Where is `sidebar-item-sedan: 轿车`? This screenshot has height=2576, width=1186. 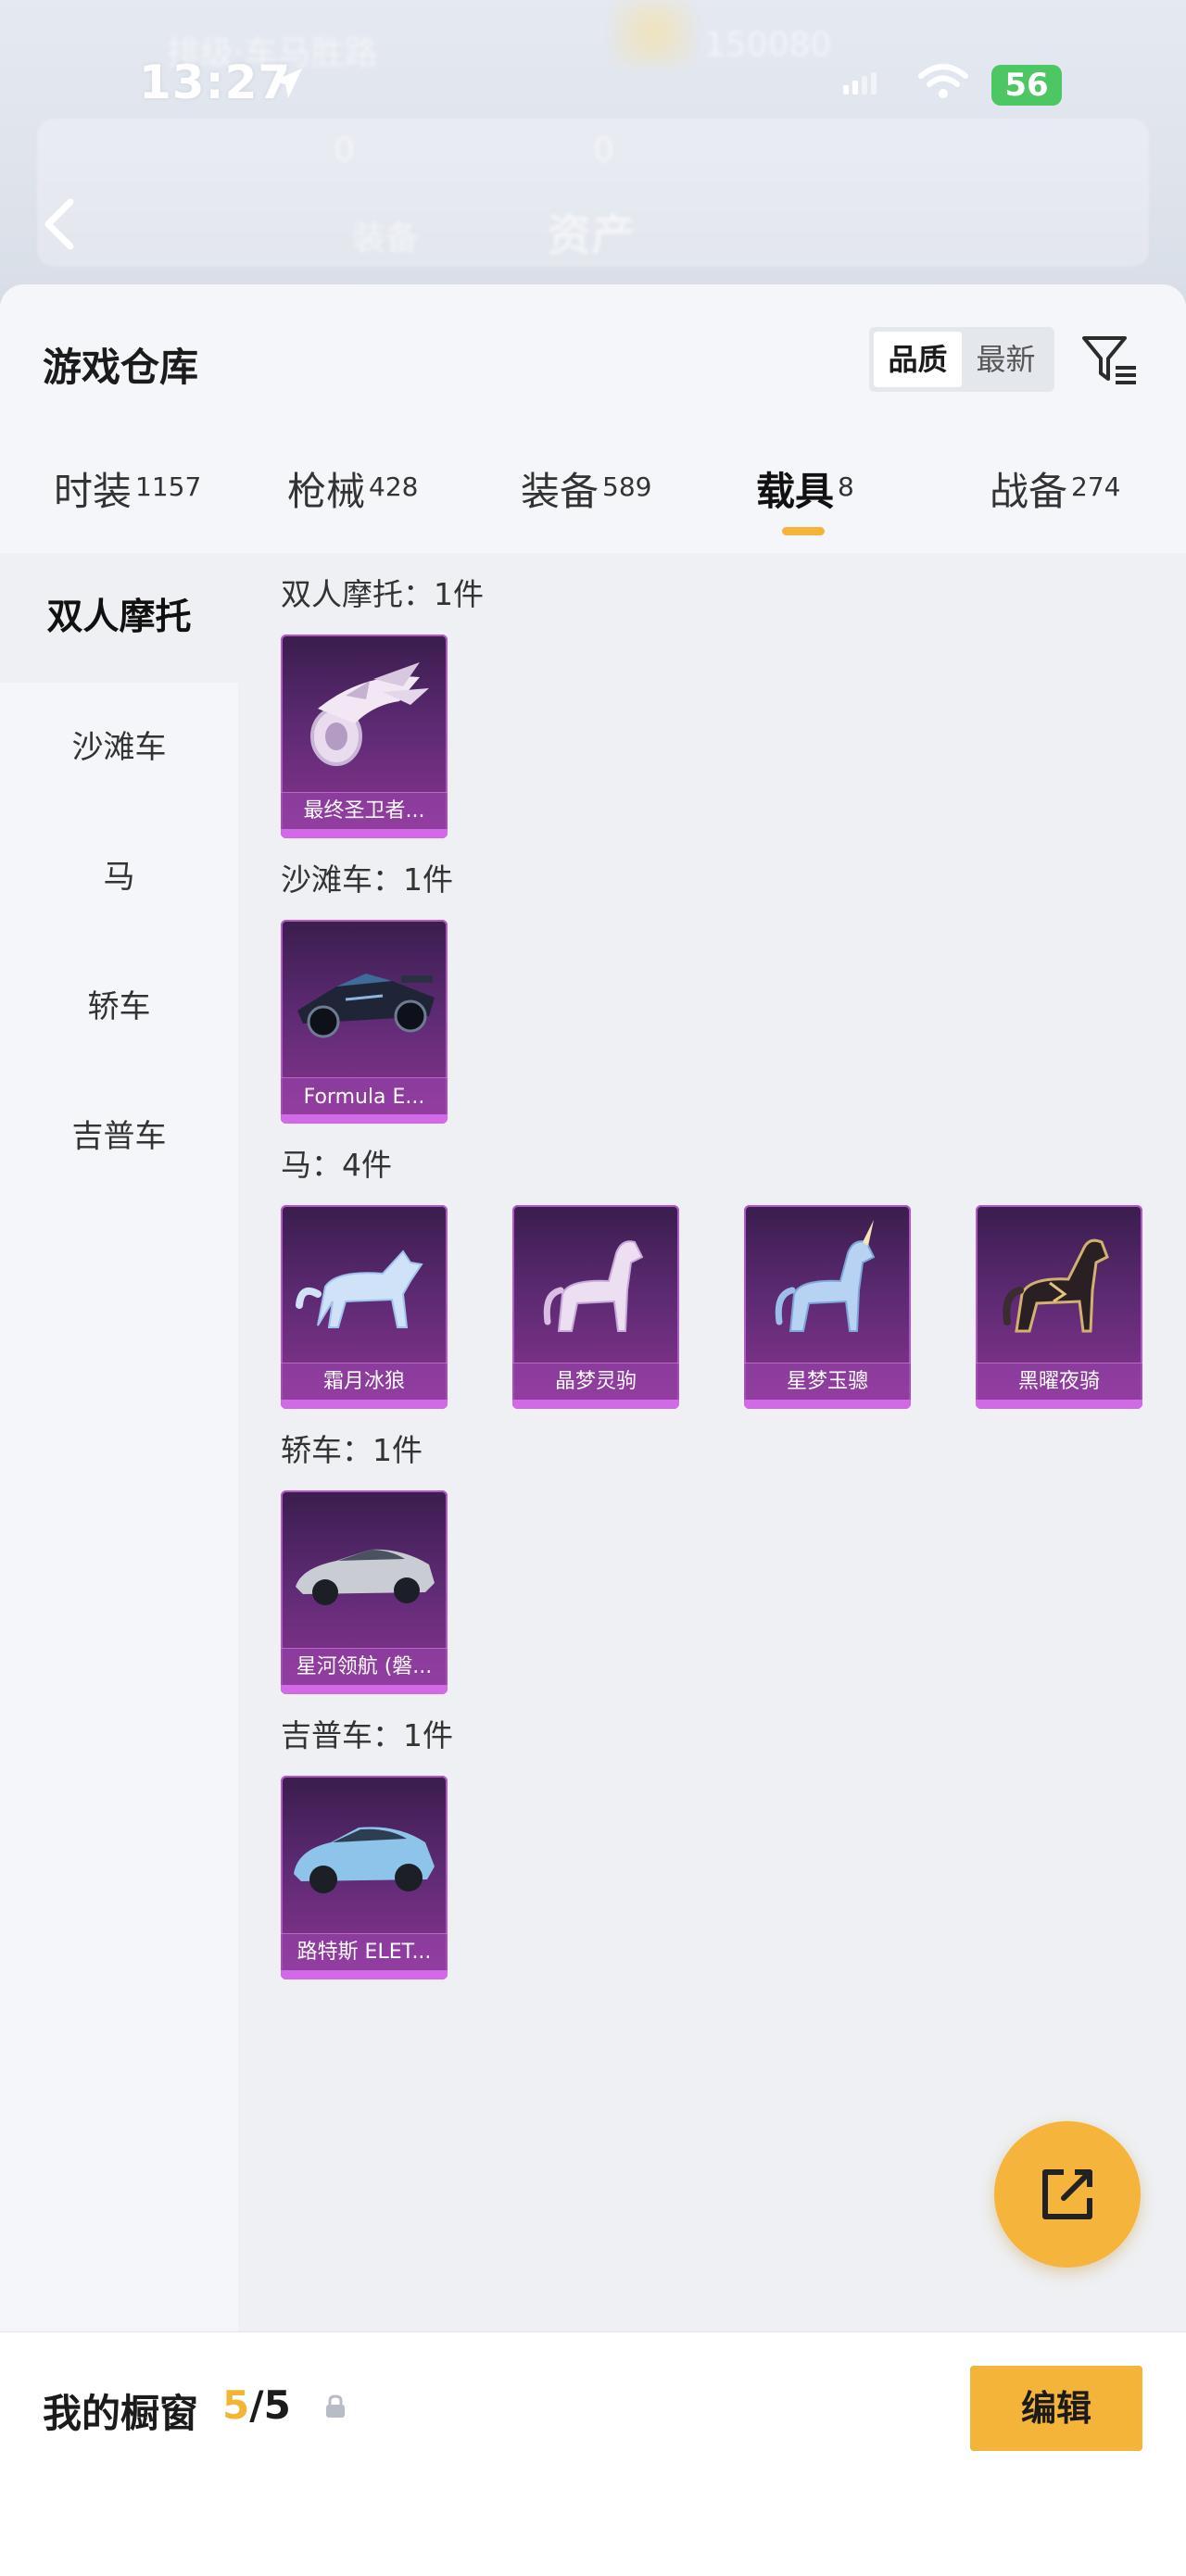 sidebar-item-sedan: 轿车 is located at coordinates (119, 1007).